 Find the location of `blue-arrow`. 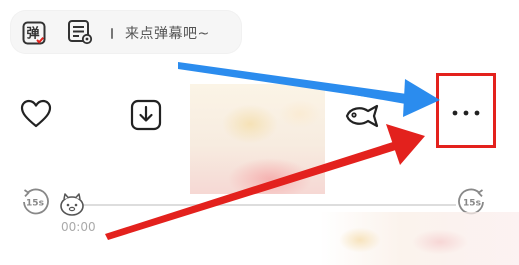

blue-arrow is located at coordinates (309, 89).